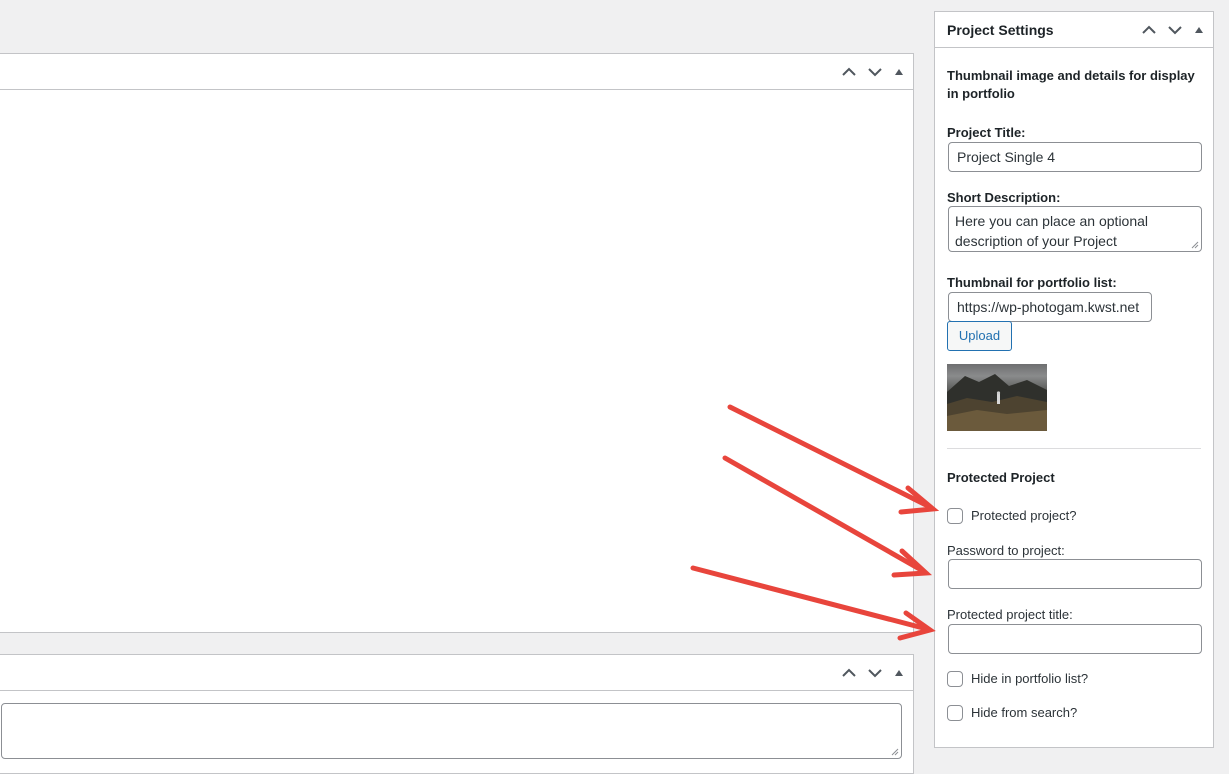 Image resolution: width=1229 pixels, height=774 pixels. What do you see at coordinates (1050, 307) in the screenshot?
I see `thumbnail-url-input: https://wp-photogam.kwst.net` at bounding box center [1050, 307].